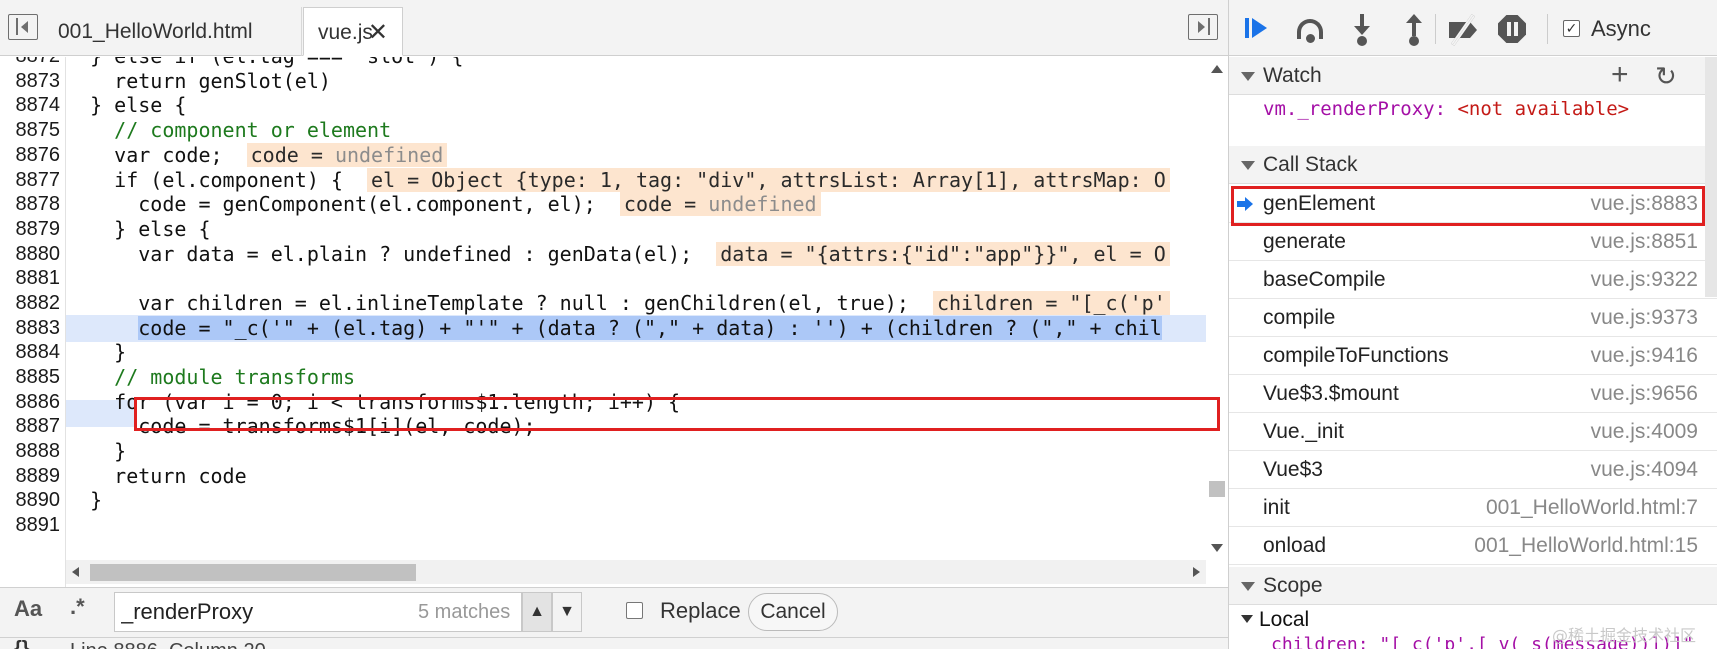 This screenshot has height=649, width=1717. What do you see at coordinates (22, 643) in the screenshot?
I see `pretty-print-icon: {}` at bounding box center [22, 643].